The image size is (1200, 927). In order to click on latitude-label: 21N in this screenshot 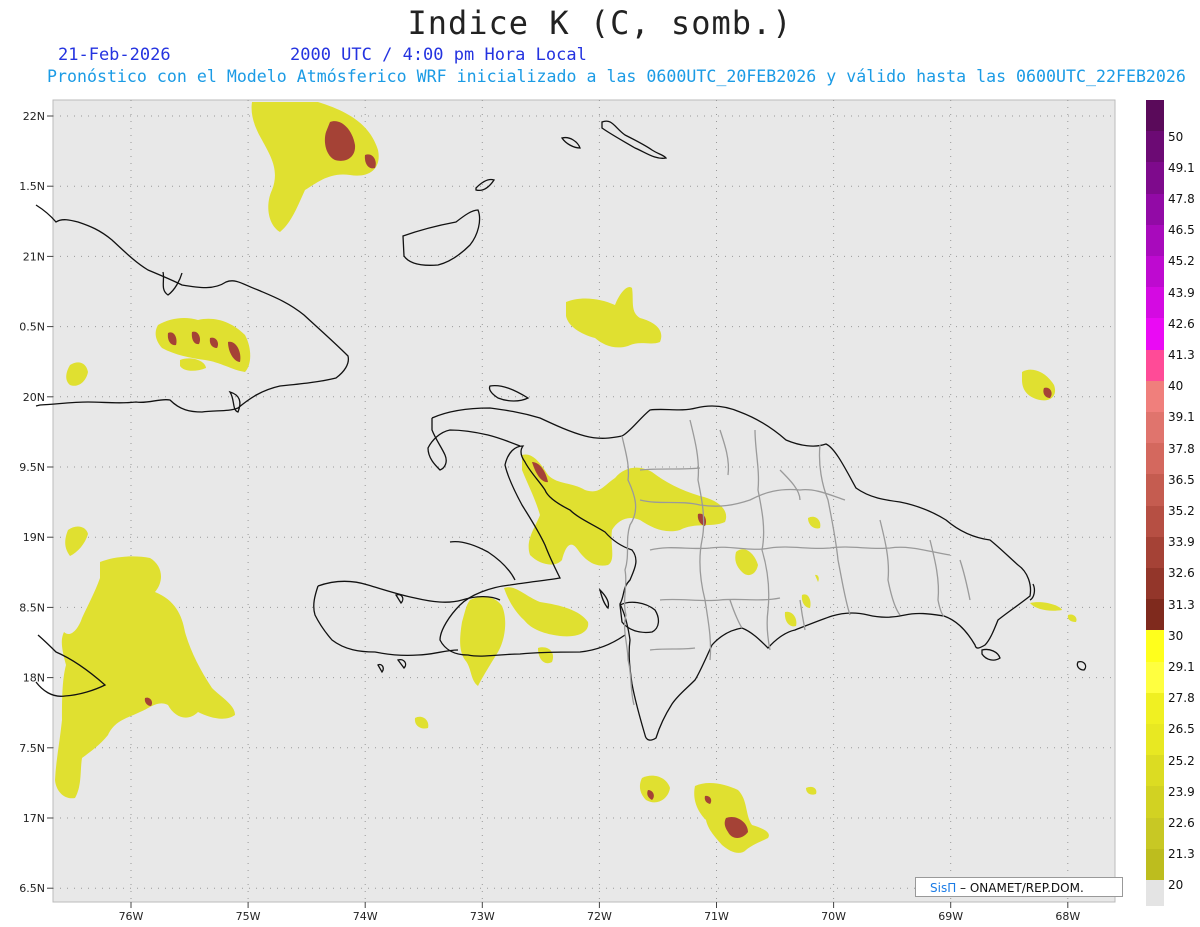, I will do `click(34, 256)`.